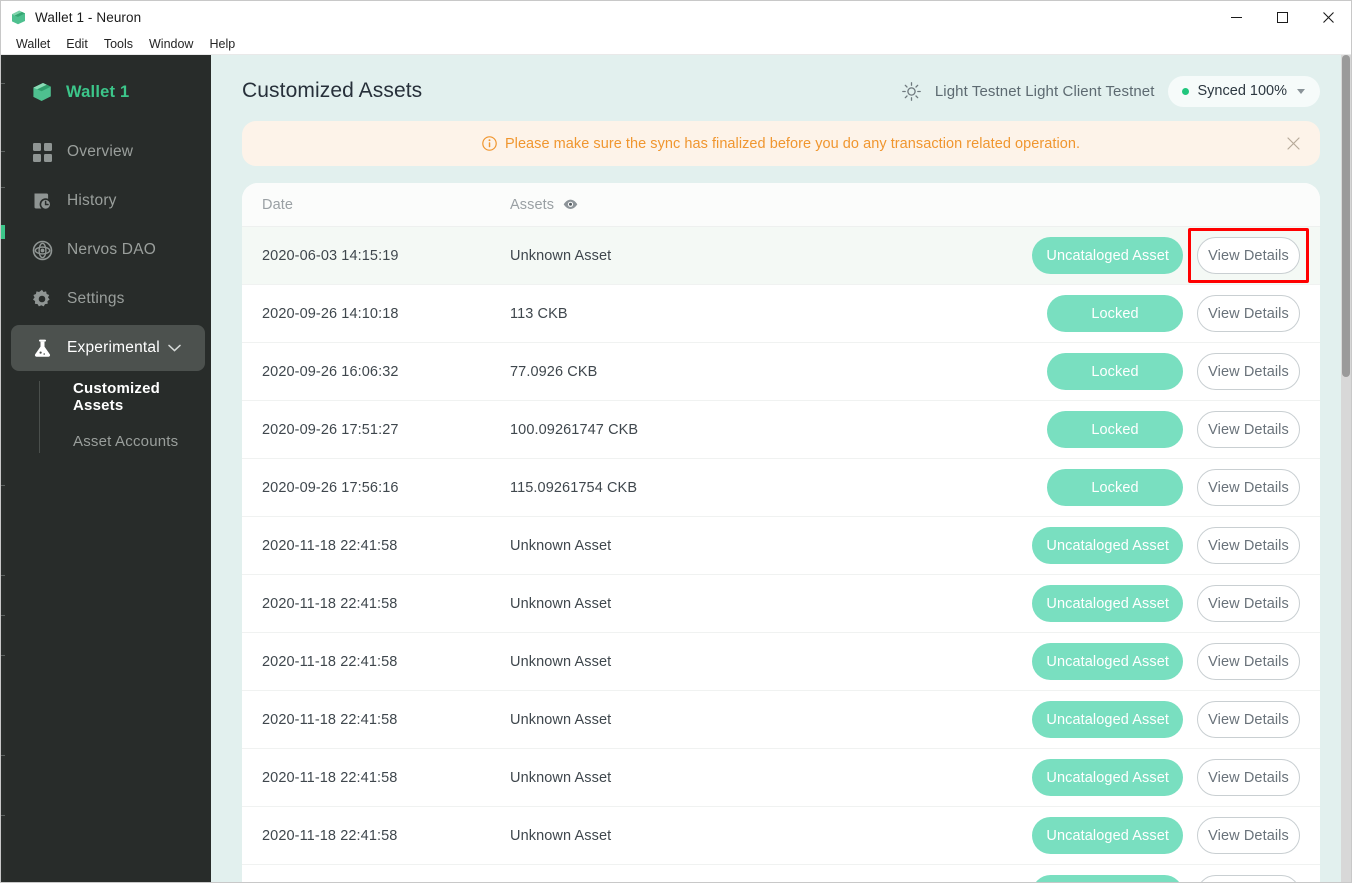 The image size is (1352, 883). Describe the element at coordinates (1346, 468) in the screenshot. I see `vertical-scrollbar` at that location.